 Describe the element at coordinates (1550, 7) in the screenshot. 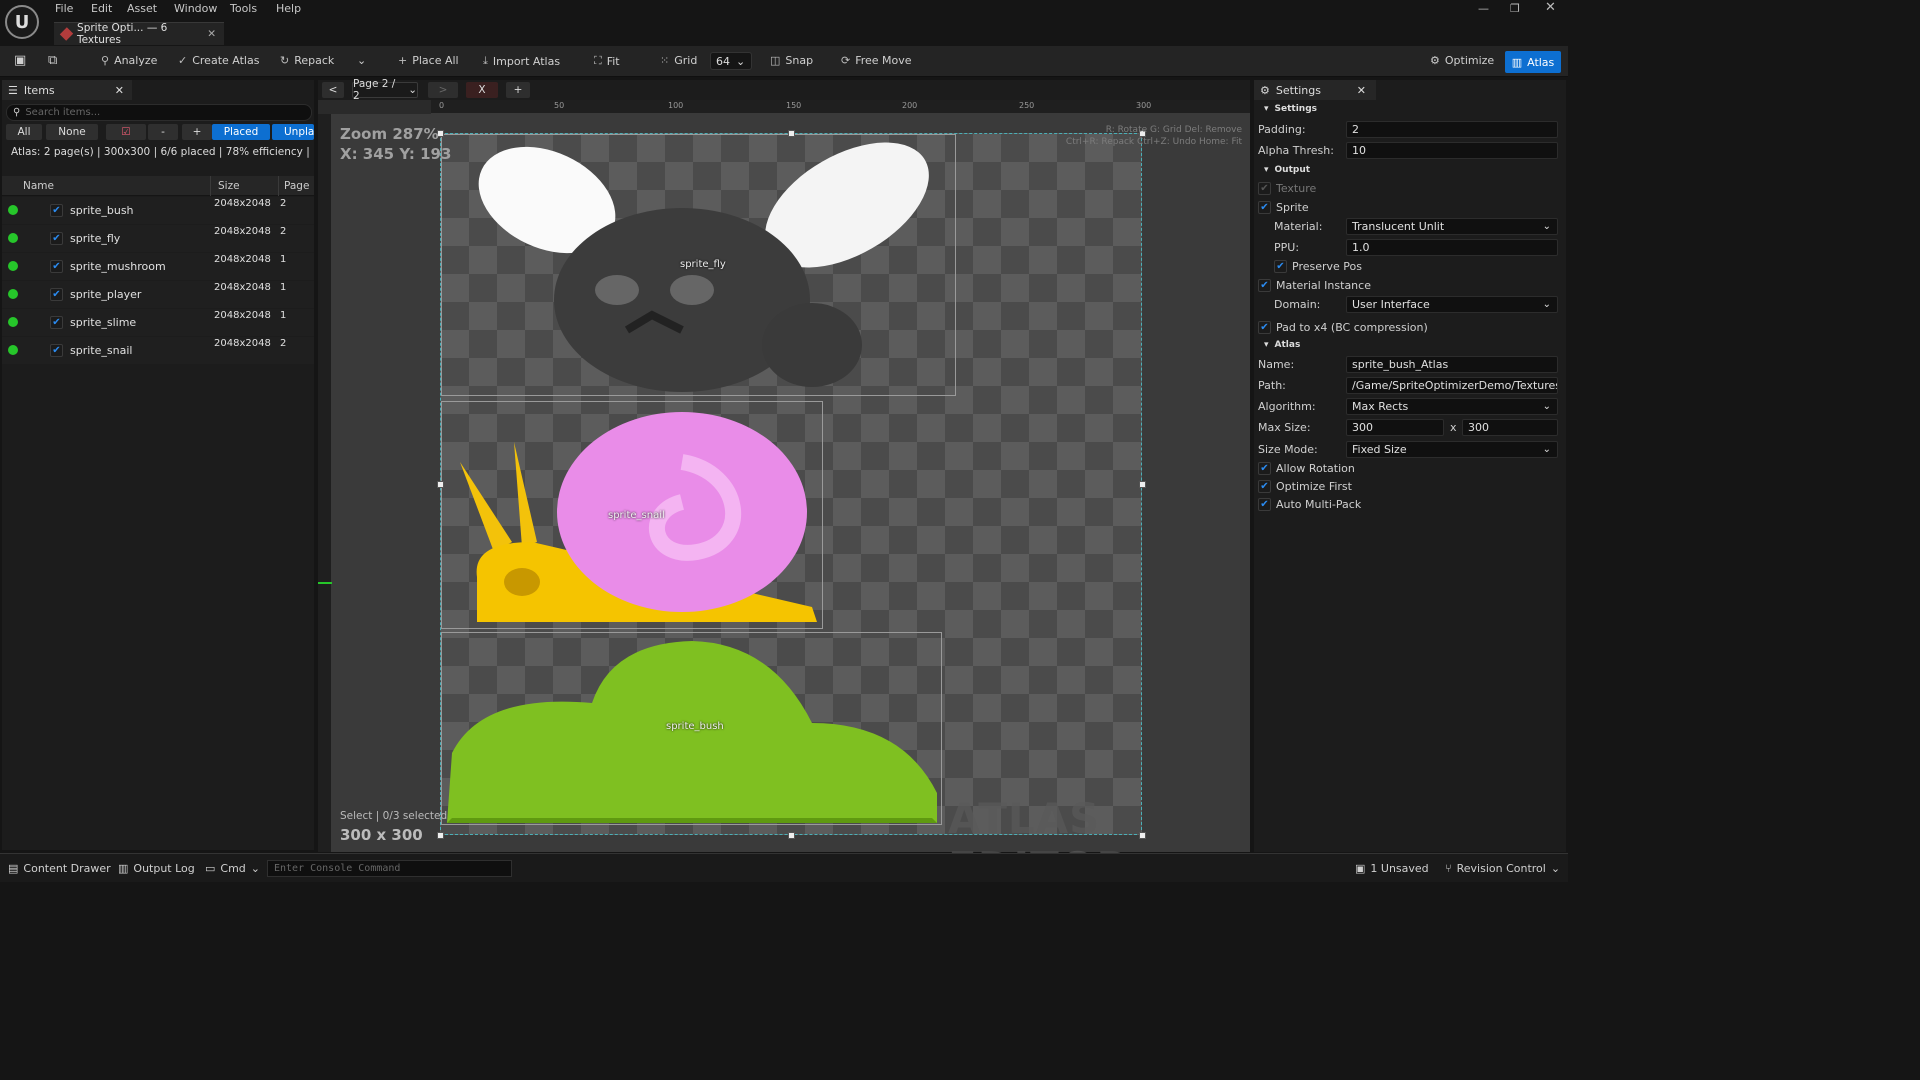

I see `close-window-icon: ✕` at that location.